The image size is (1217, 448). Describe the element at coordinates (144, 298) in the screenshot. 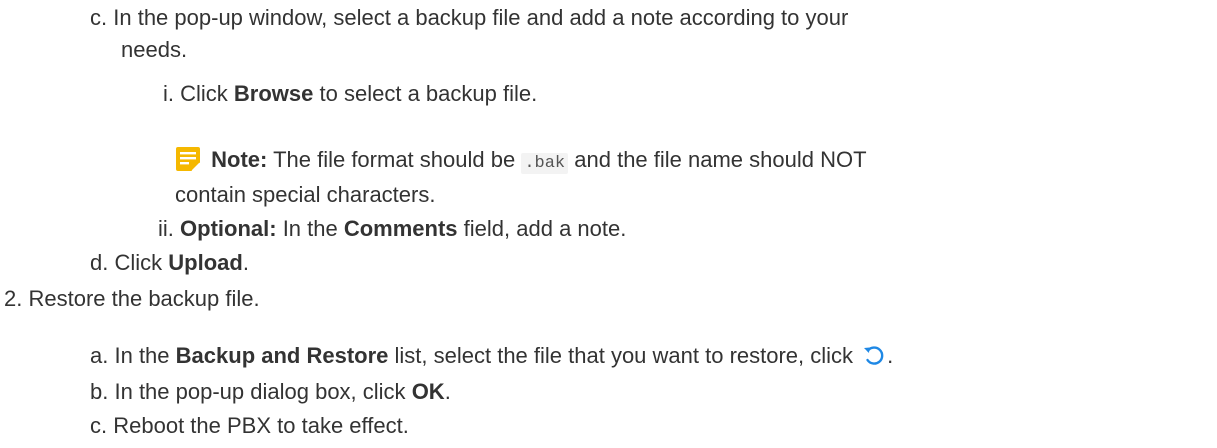

I see `step-text: Restore the backup file.` at that location.